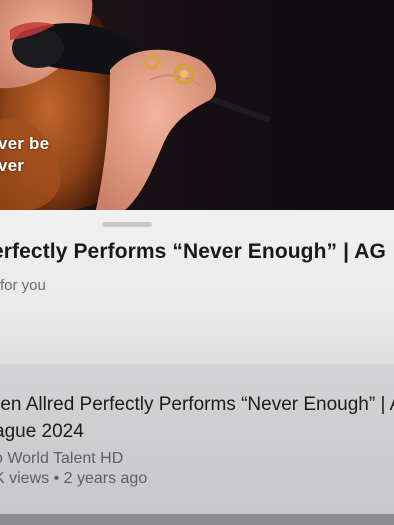 The width and height of the screenshot is (394, 525). I want to click on subtitle-line: ver, so click(12, 165).